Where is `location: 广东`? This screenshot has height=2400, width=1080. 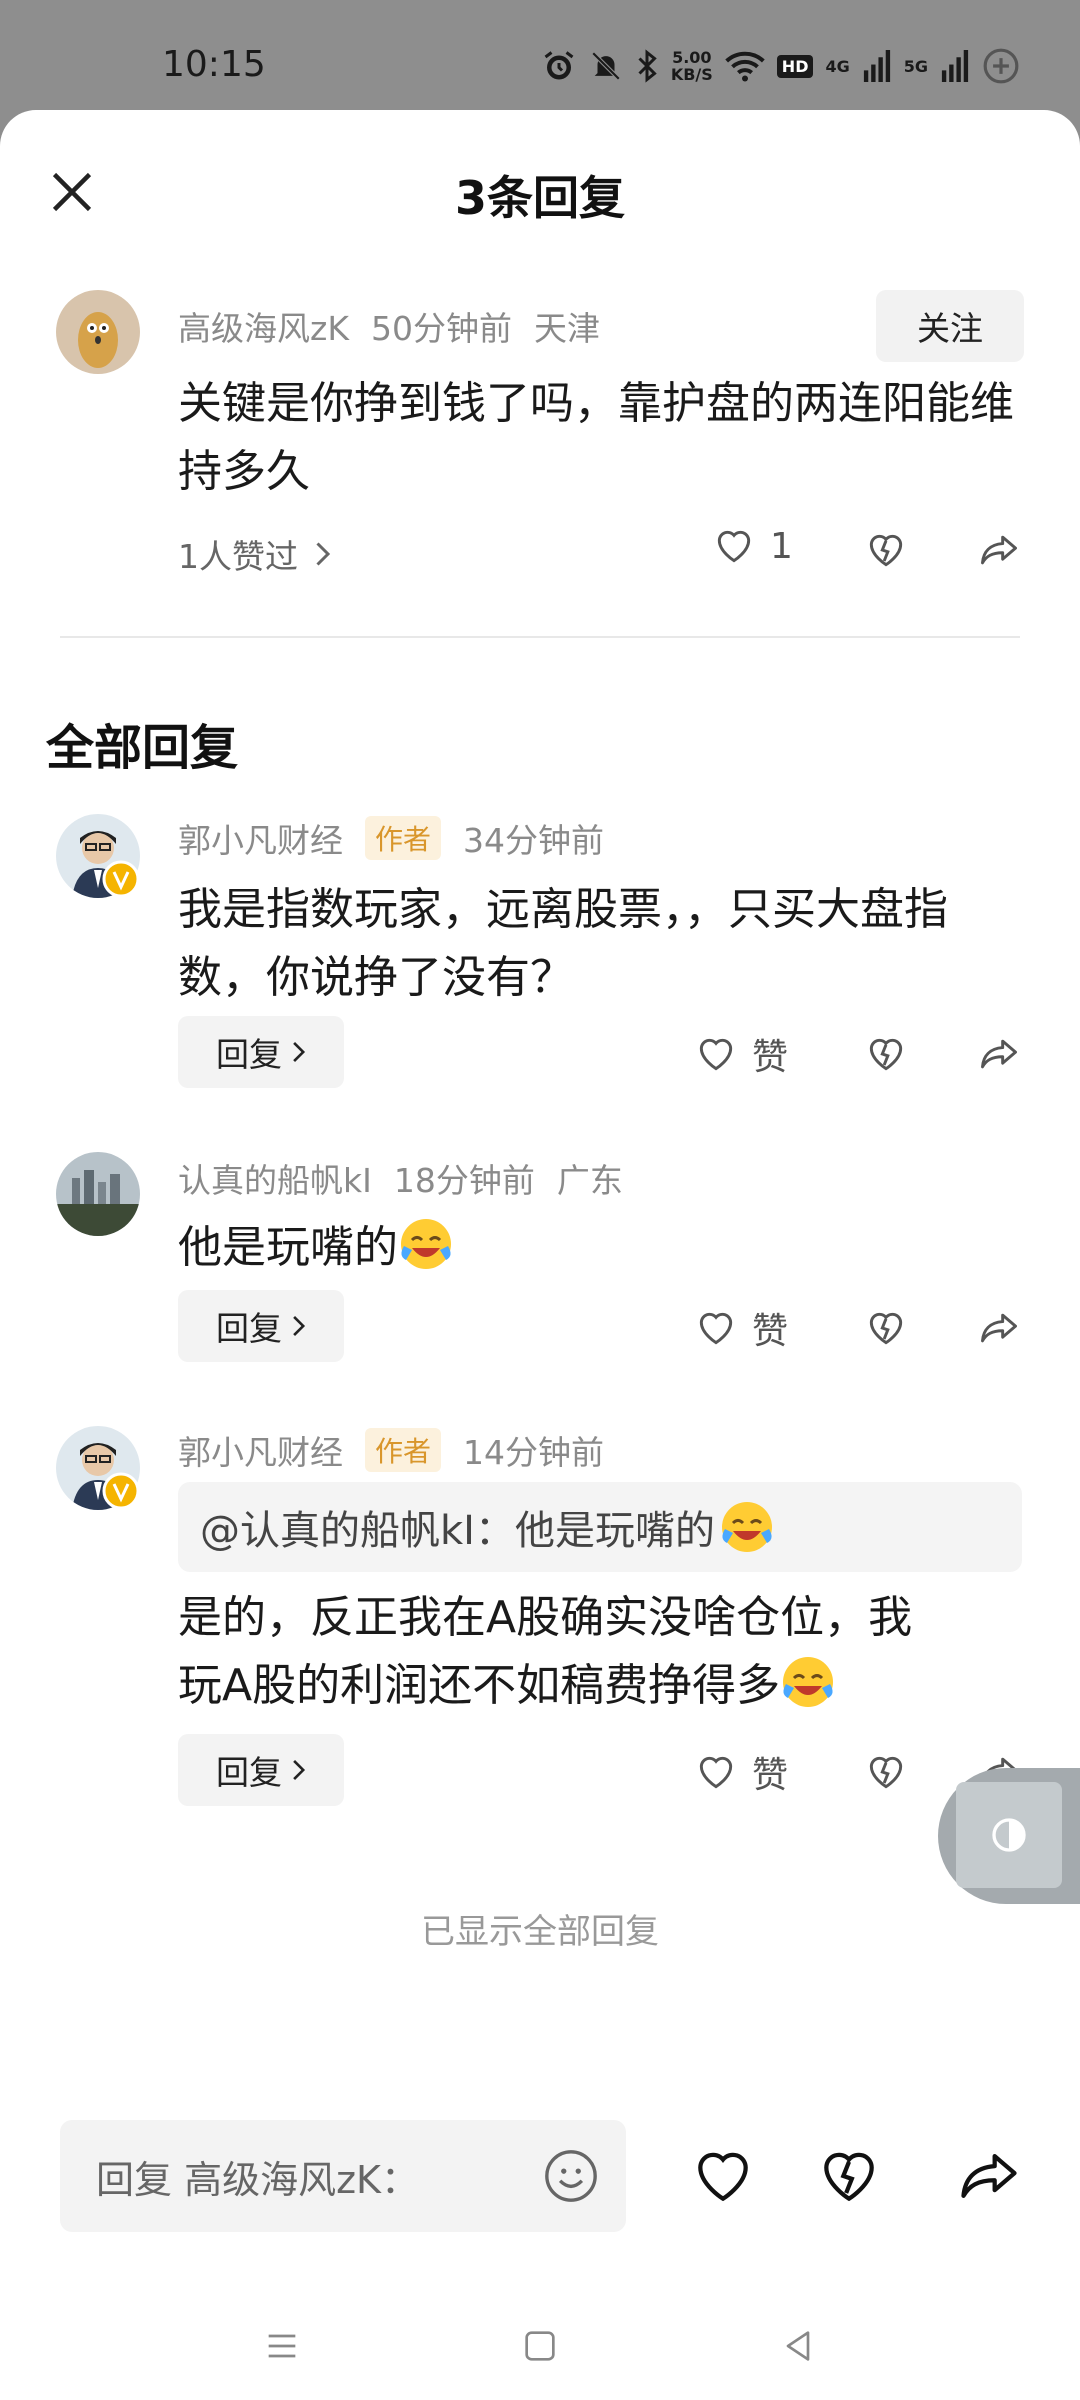 location: 广东 is located at coordinates (589, 1180).